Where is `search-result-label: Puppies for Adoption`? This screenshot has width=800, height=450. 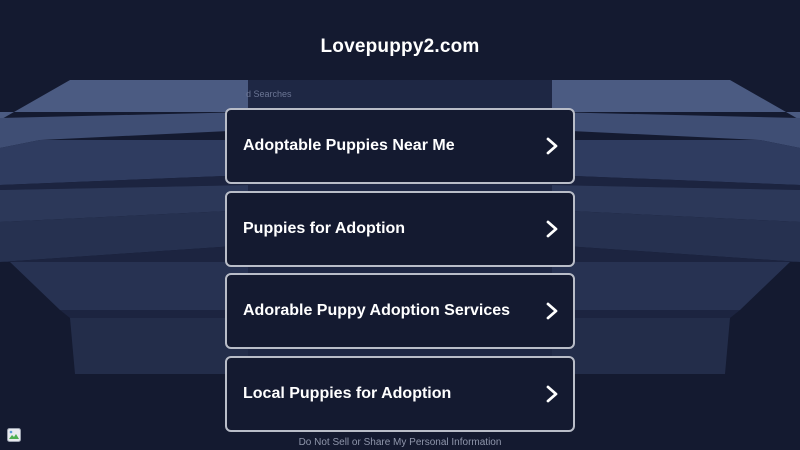
search-result-label: Puppies for Adoption is located at coordinates (324, 228).